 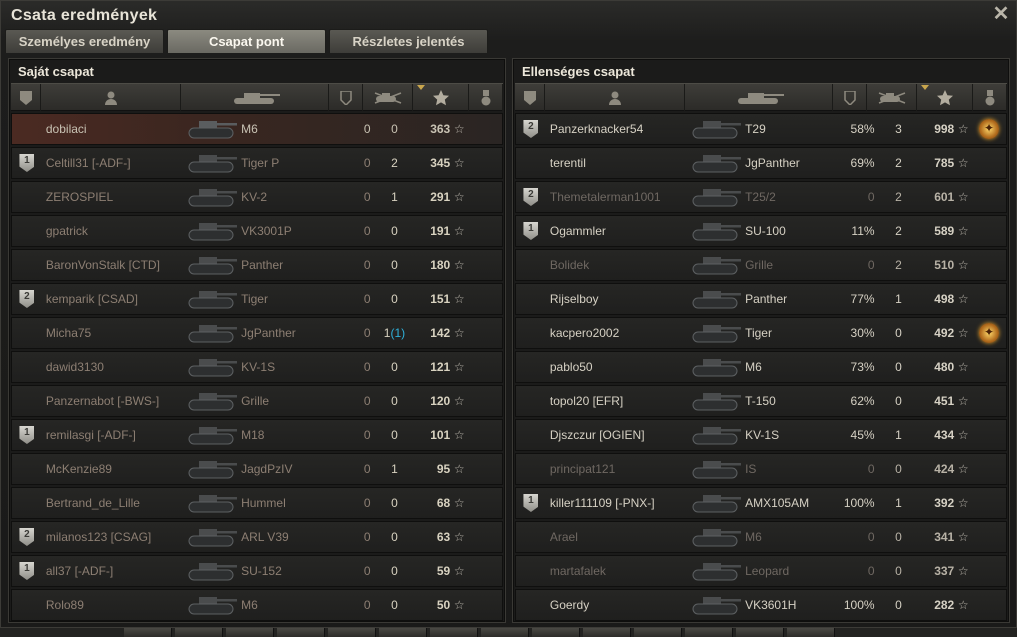 I want to click on player-row: BaronVonStalk [CTD] Panther 0 0 180 ☆, so click(x=257, y=265).